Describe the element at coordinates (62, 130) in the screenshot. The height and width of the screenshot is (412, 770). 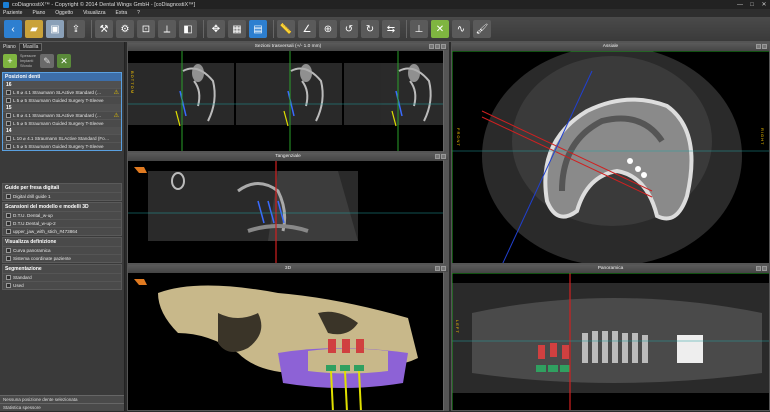
I see `tooth-group-14: 14` at that location.